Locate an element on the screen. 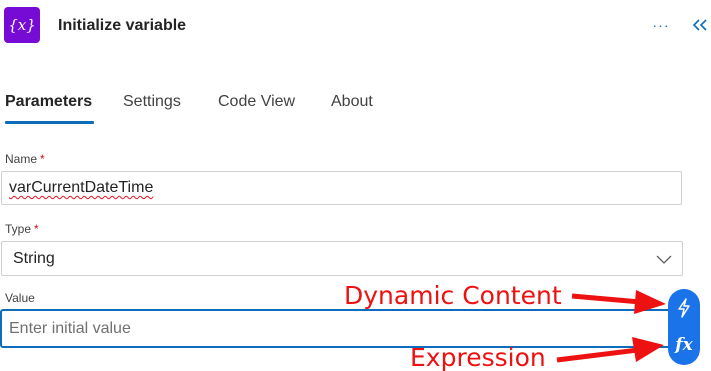  annotation-arrows is located at coordinates (611, 326).